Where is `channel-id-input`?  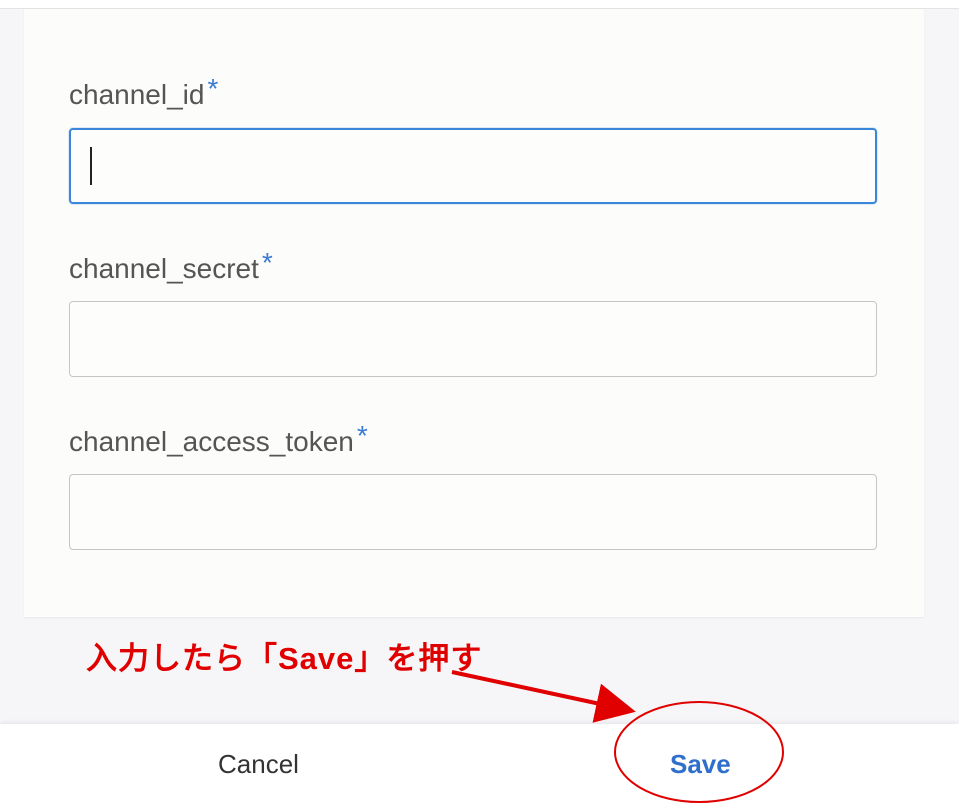 channel-id-input is located at coordinates (473, 166).